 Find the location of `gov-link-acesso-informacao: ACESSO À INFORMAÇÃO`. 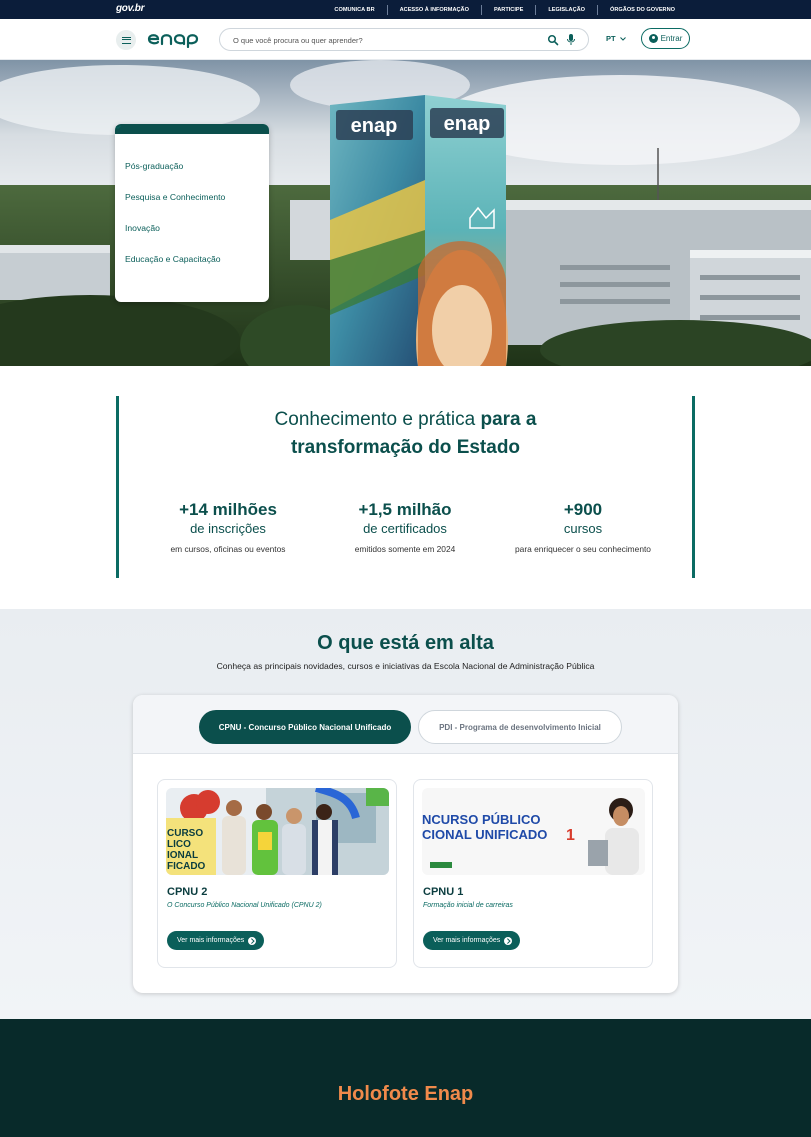

gov-link-acesso-informacao: ACESSO À INFORMAÇÃO is located at coordinates (433, 9).